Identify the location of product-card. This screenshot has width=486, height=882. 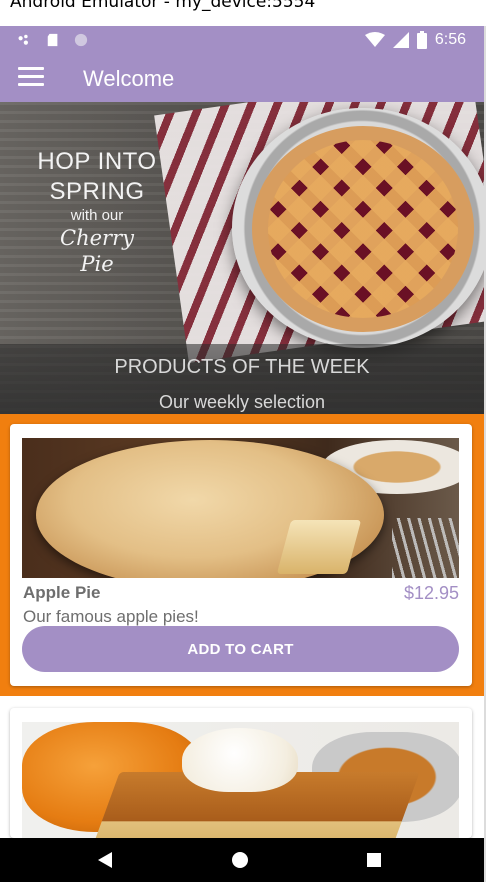
(241, 773).